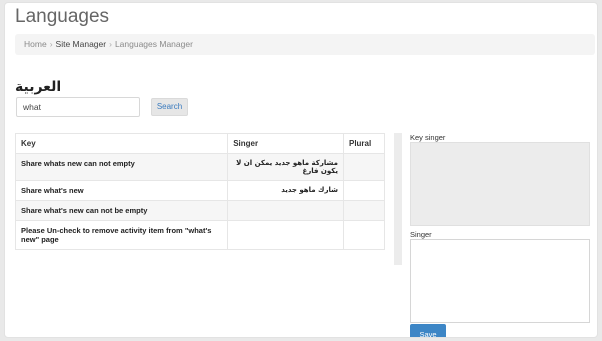 Image resolution: width=602 pixels, height=341 pixels. I want to click on key-singer-textarea, so click(500, 184).